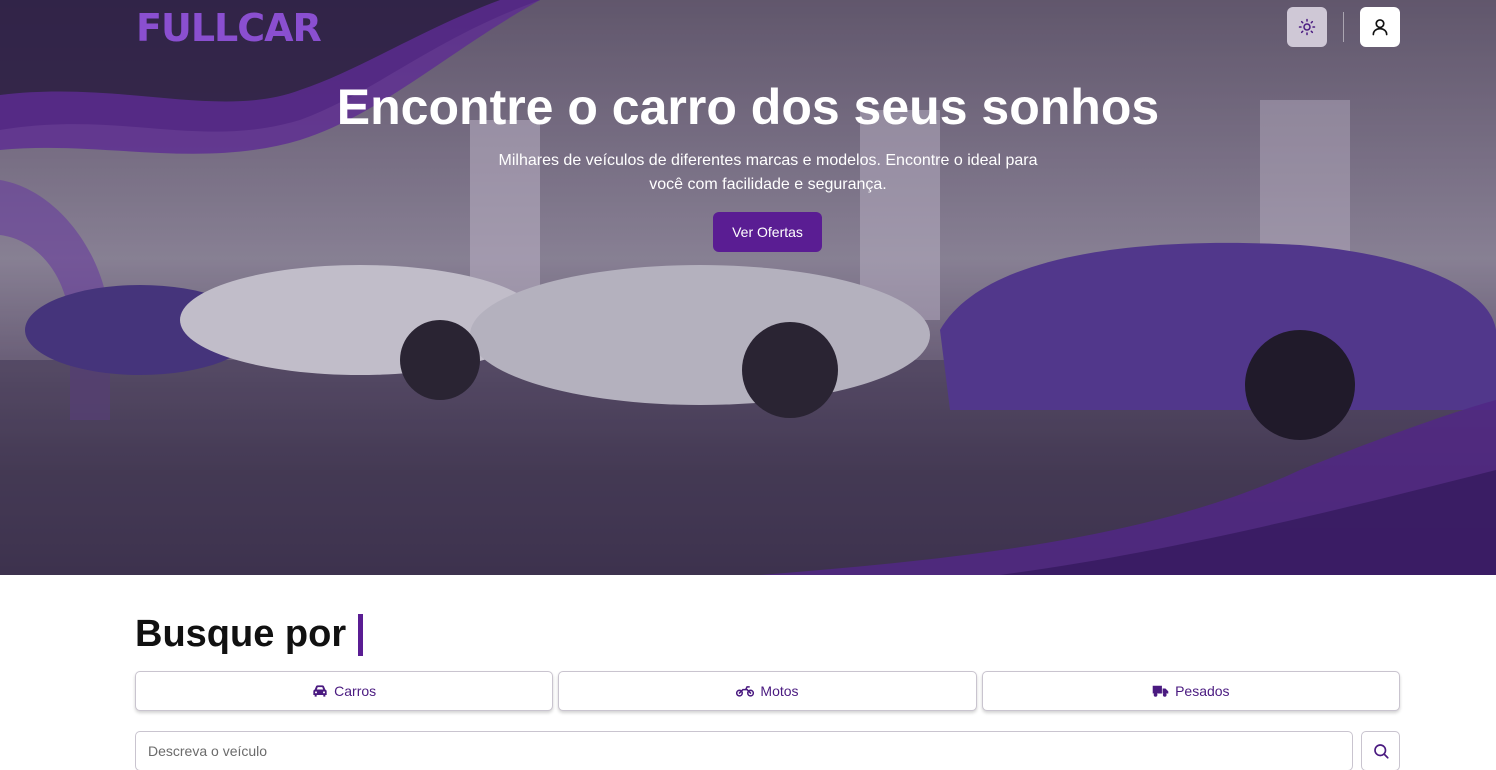  I want to click on vehicle-search-input, so click(744, 750).